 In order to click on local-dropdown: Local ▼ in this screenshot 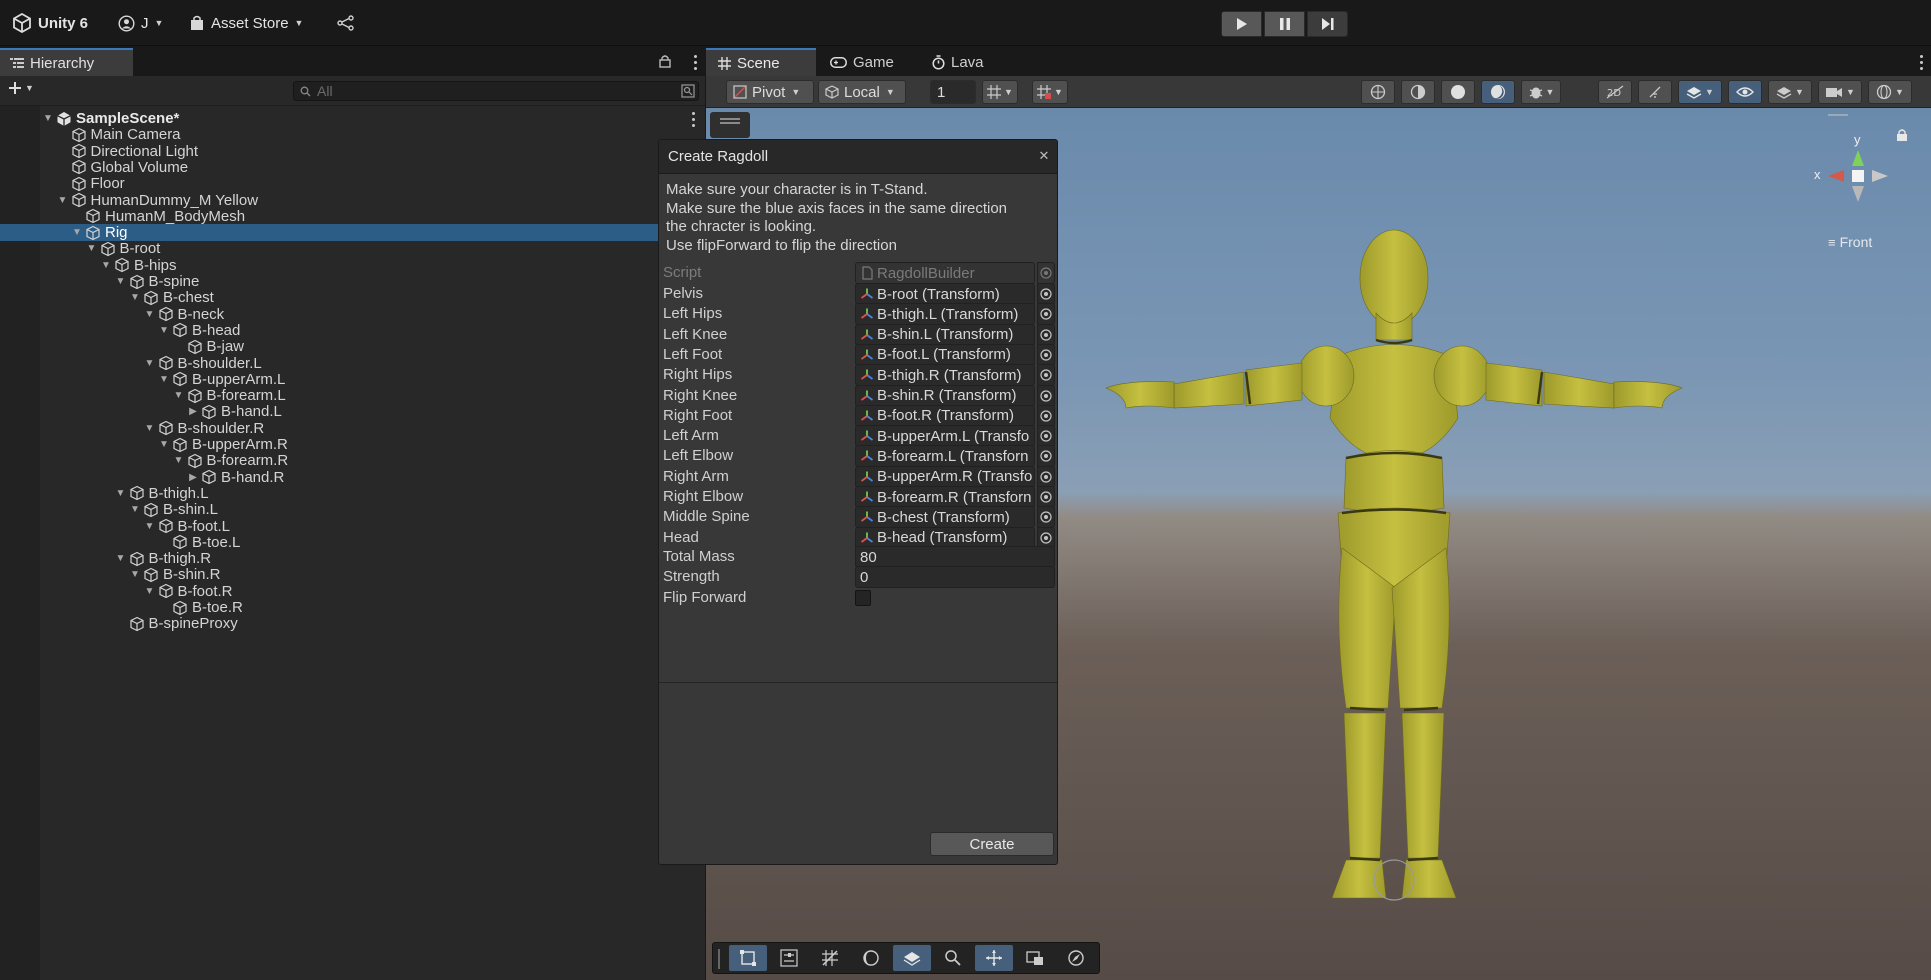, I will do `click(862, 92)`.